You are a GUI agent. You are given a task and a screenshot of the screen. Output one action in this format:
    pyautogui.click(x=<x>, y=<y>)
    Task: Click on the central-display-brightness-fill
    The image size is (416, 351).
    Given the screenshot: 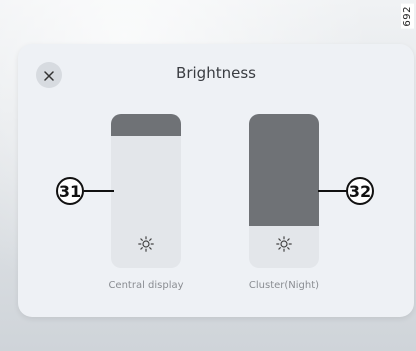 What is the action you would take?
    pyautogui.click(x=146, y=125)
    